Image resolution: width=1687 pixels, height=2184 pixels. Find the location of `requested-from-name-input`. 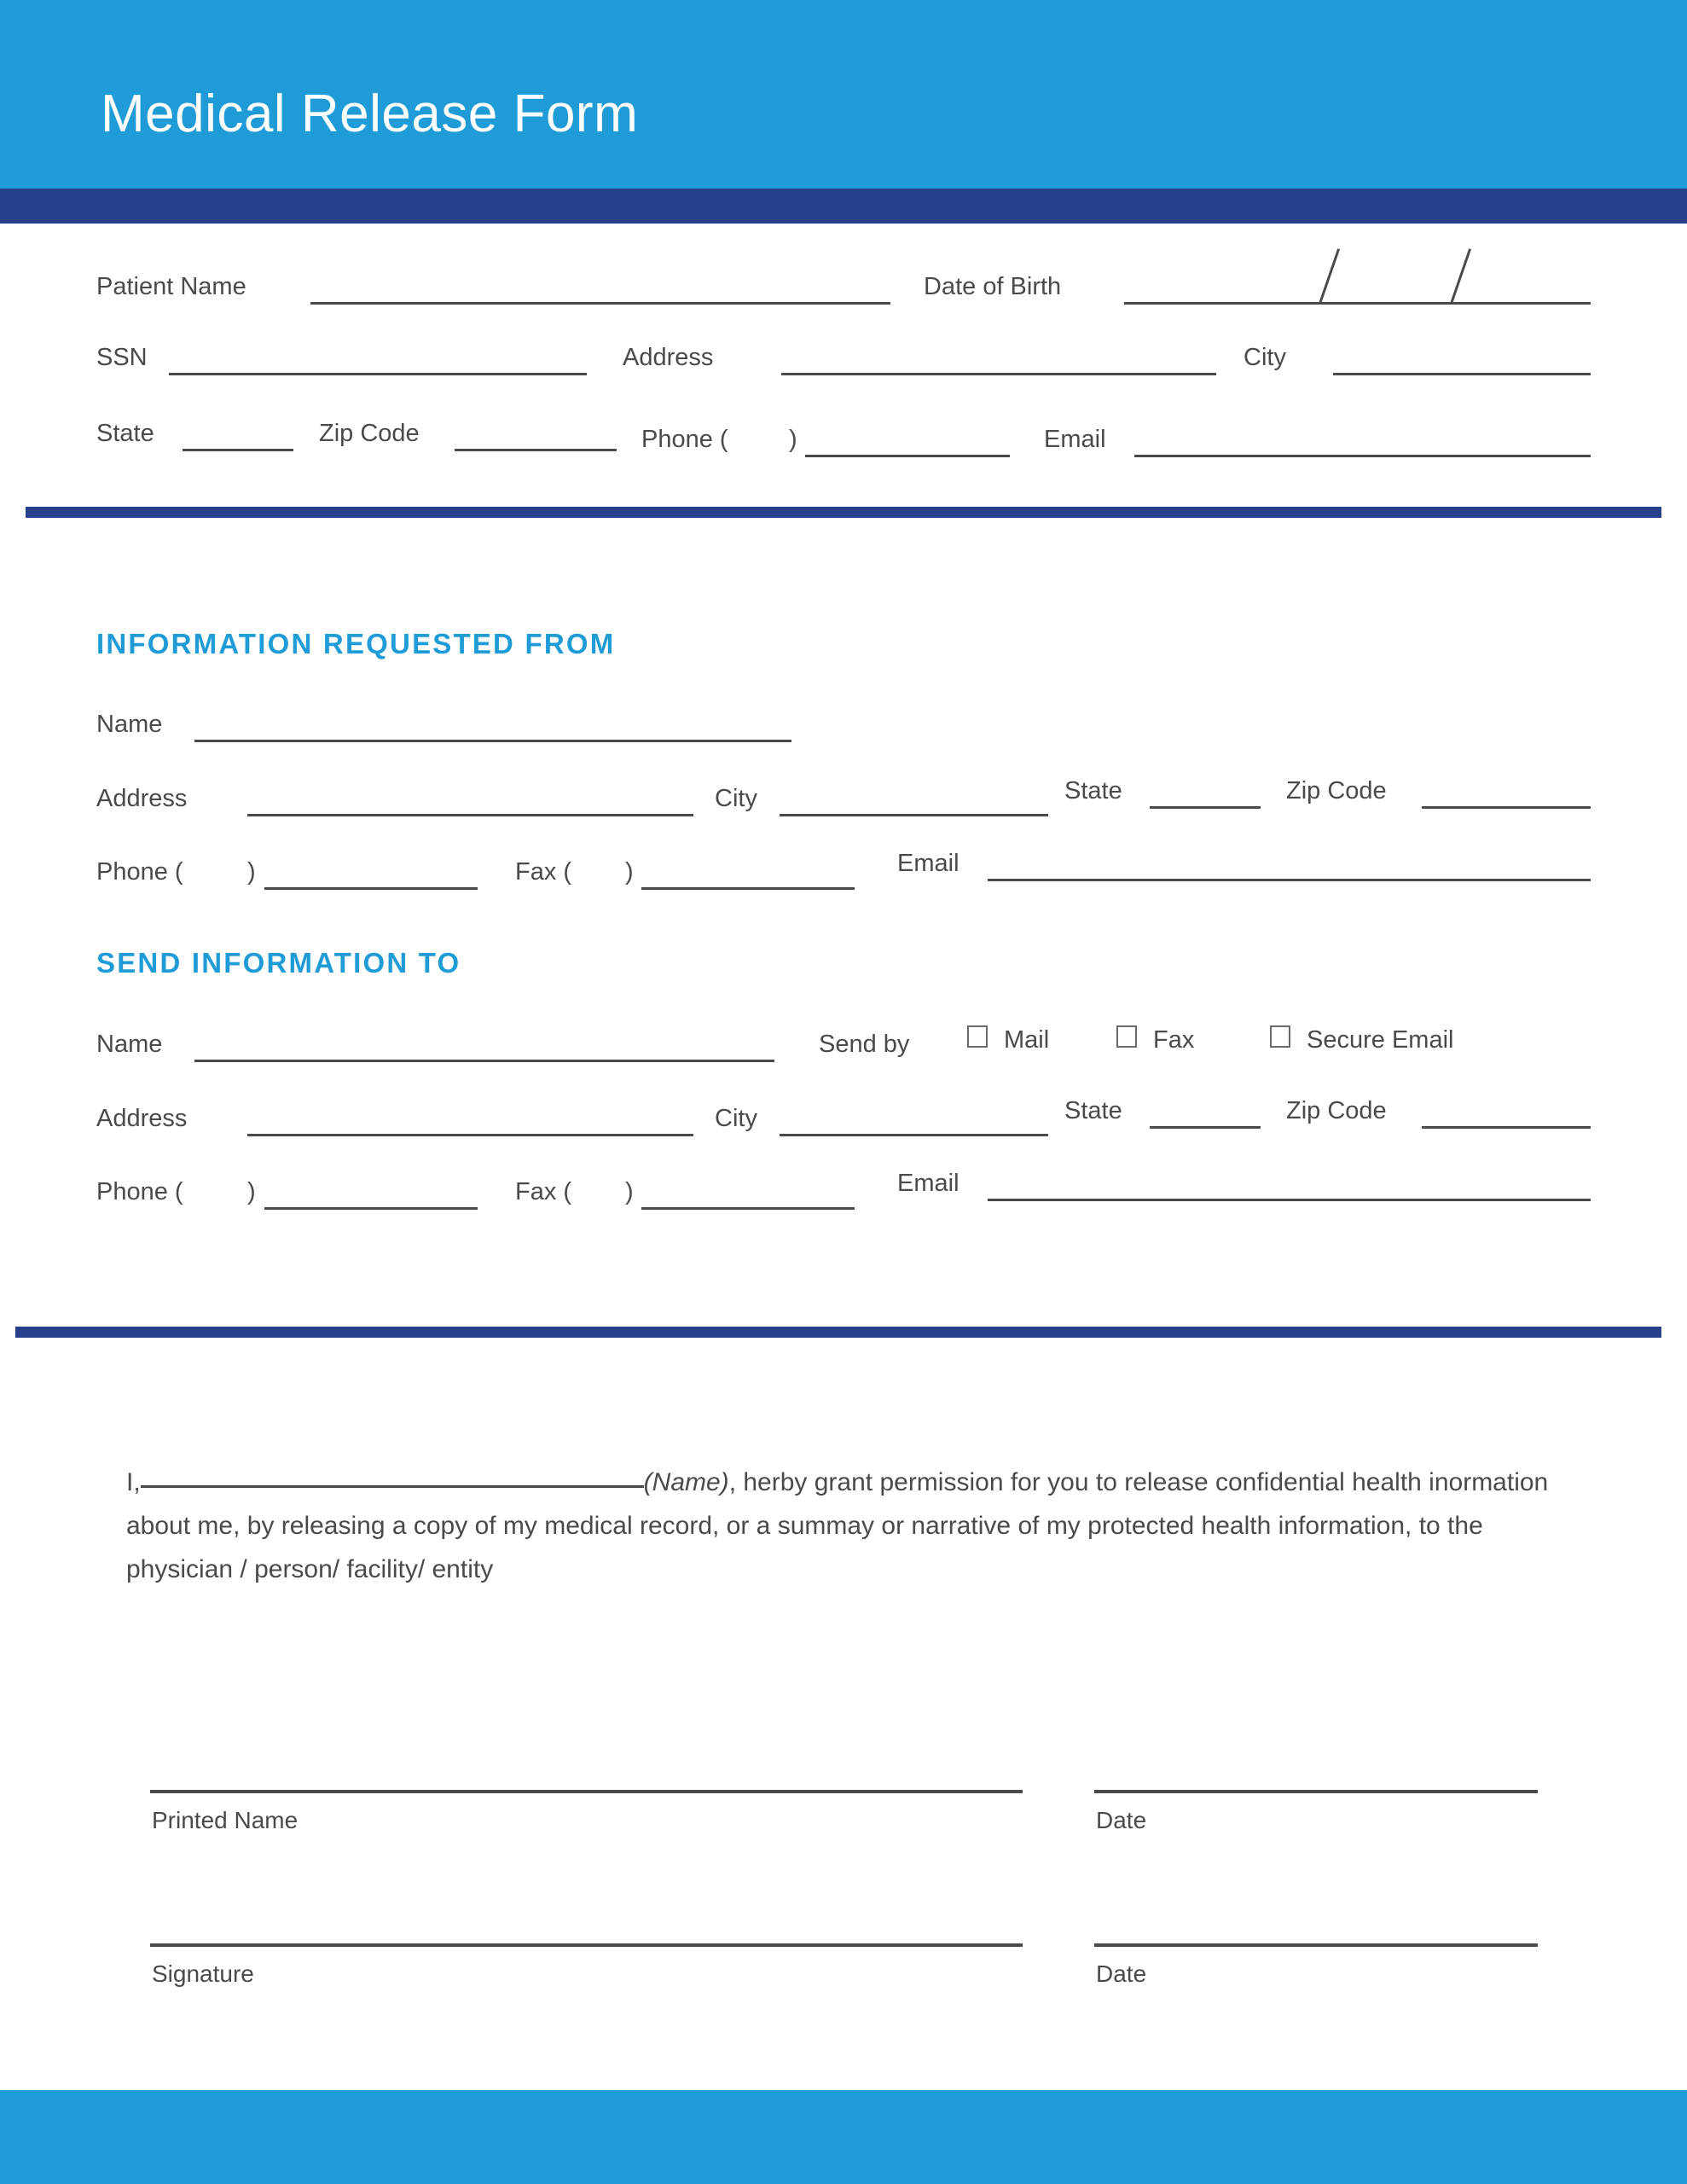

requested-from-name-input is located at coordinates (493, 741).